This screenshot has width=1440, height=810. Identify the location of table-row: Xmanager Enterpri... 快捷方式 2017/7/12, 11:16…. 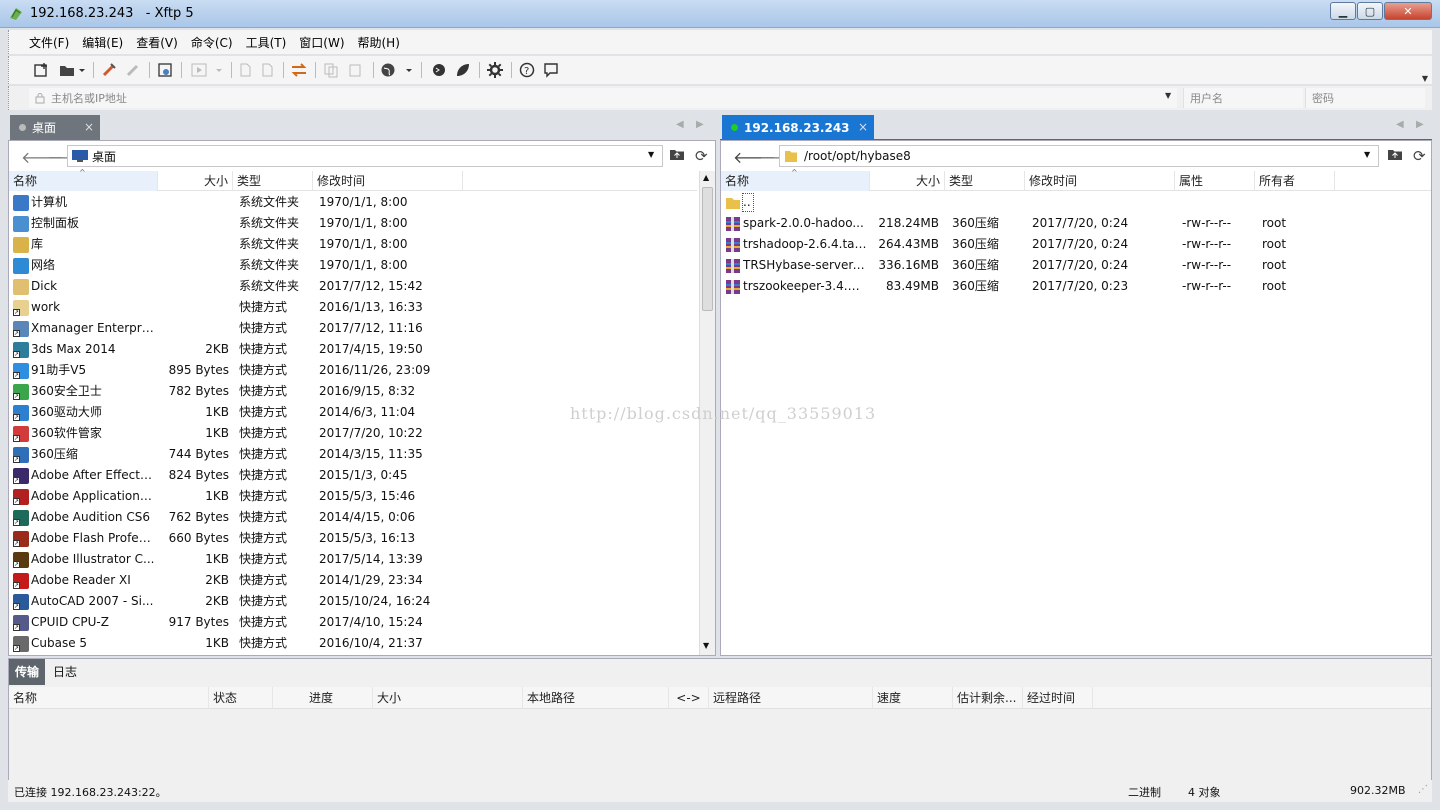
(353, 328).